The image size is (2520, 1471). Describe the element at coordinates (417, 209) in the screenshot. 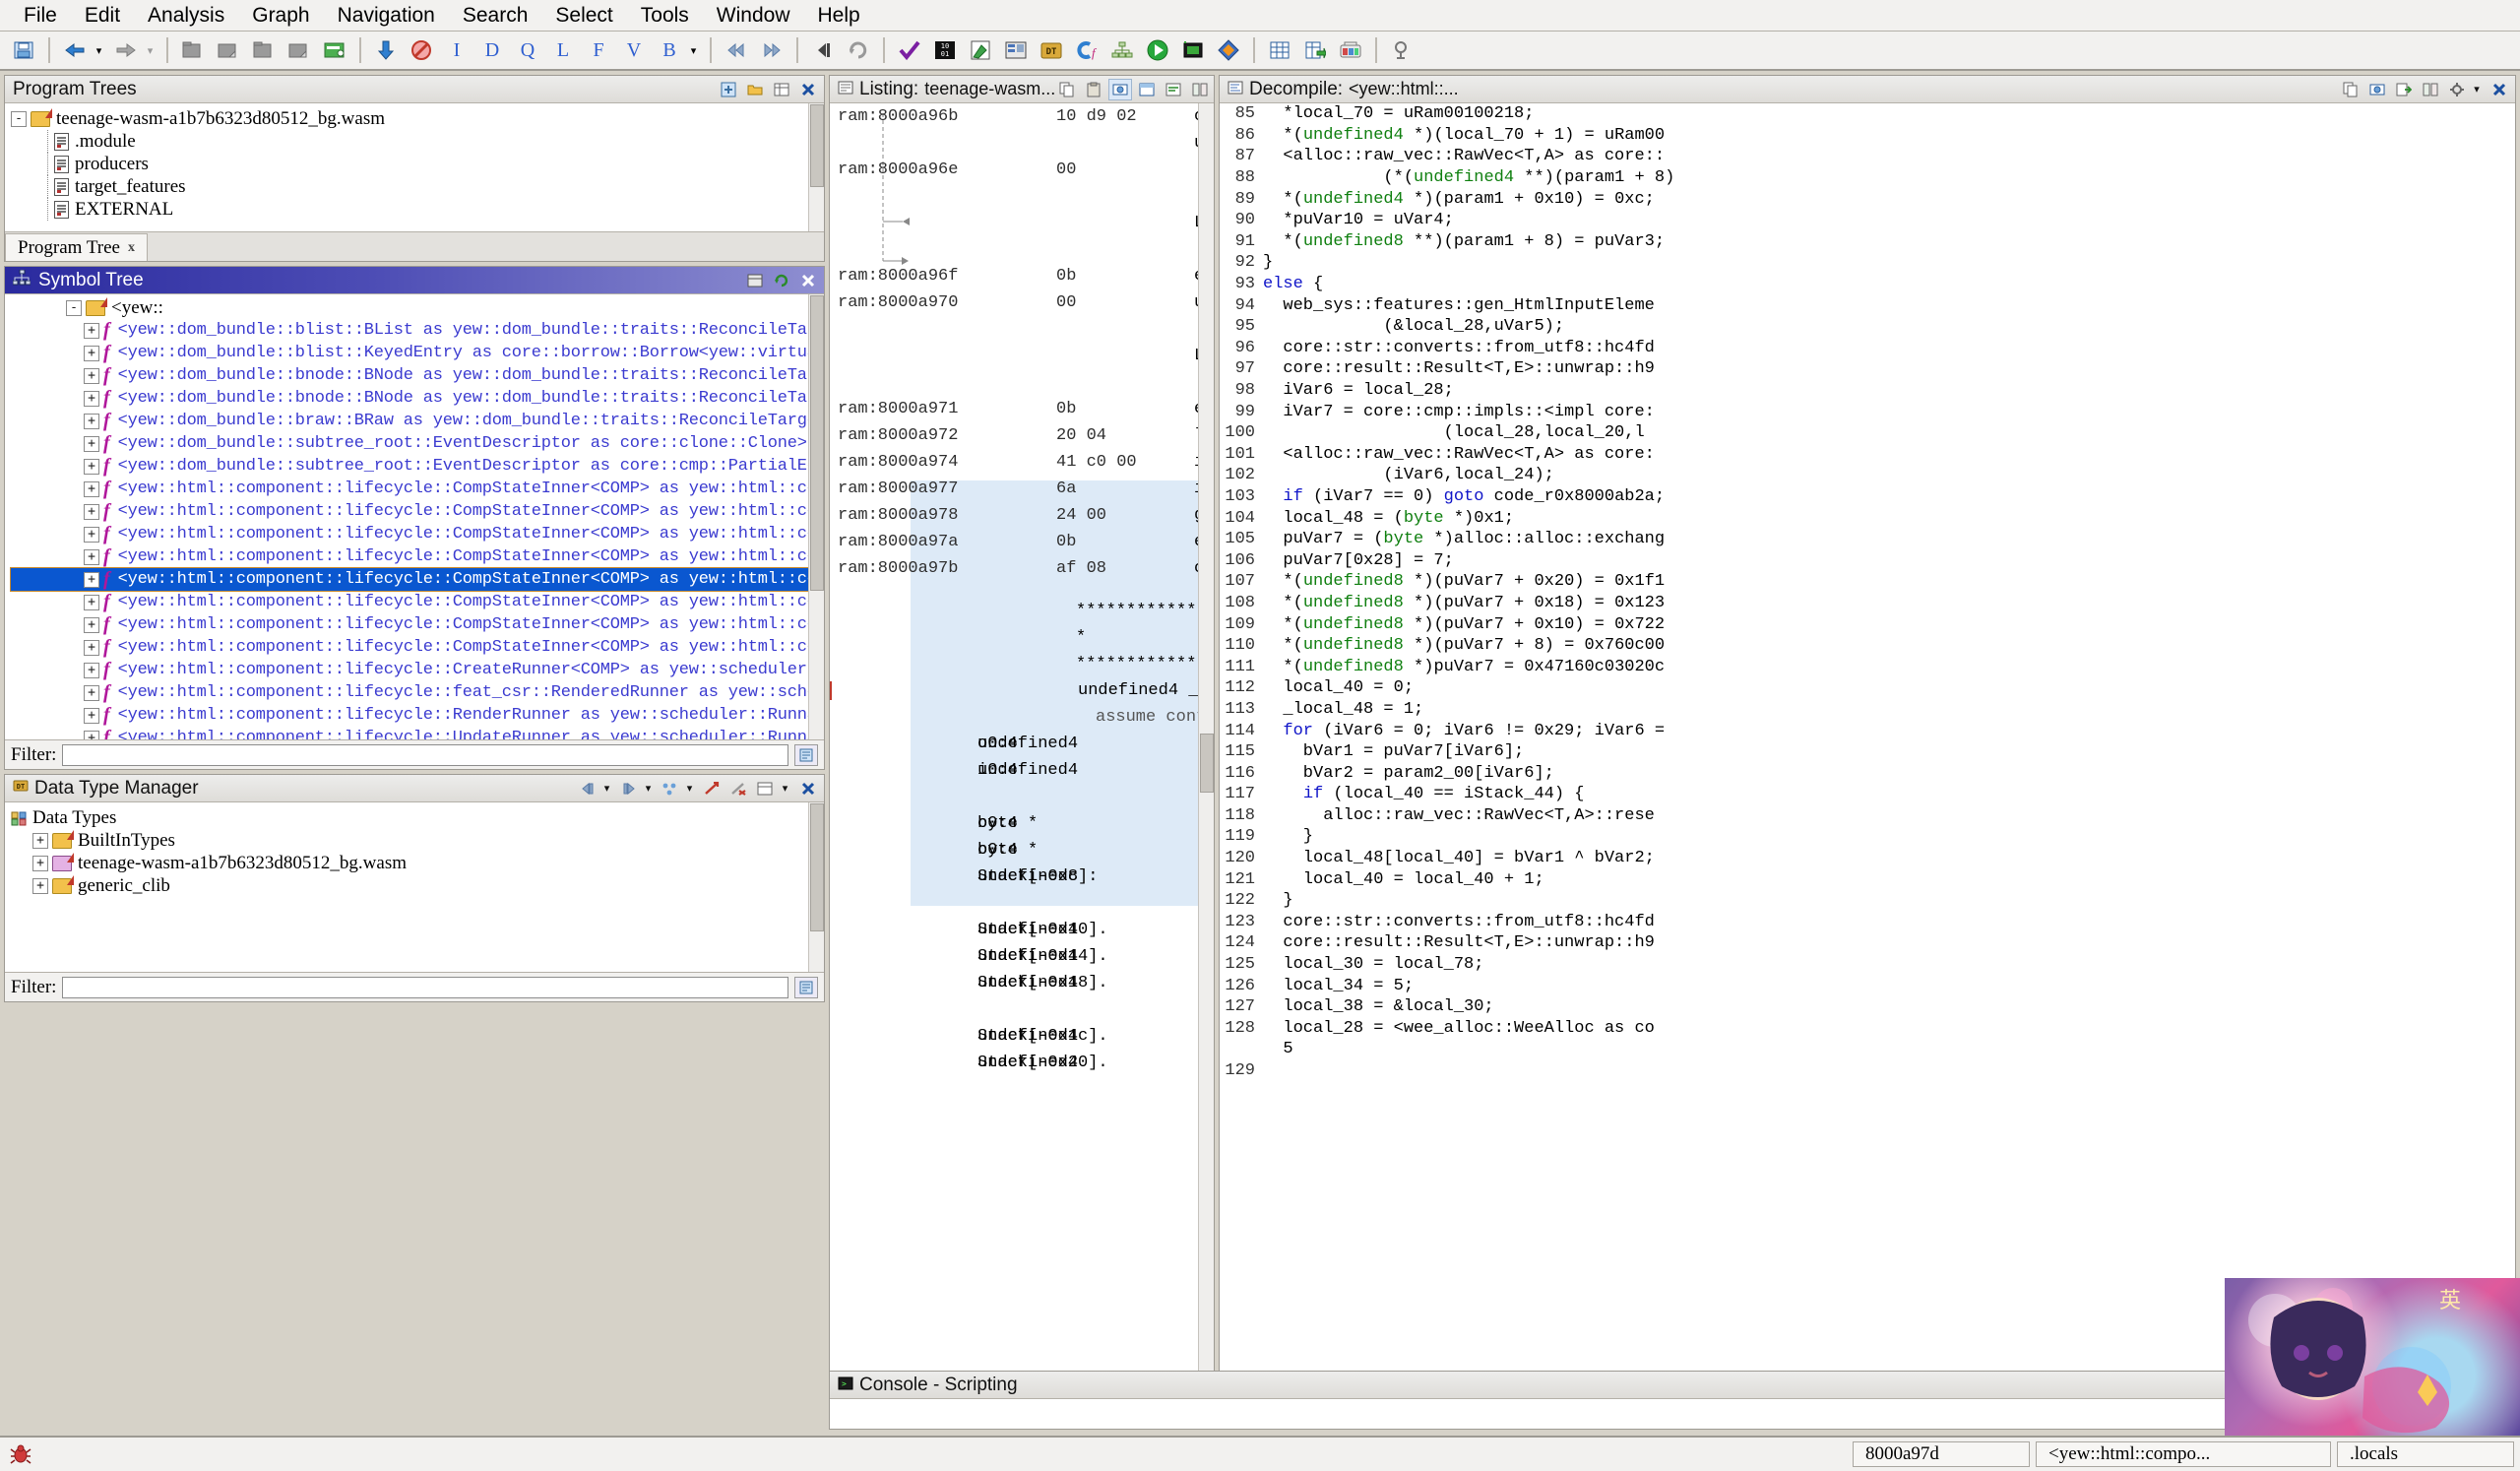

I see `tree-node-external: EXTERNAL` at that location.